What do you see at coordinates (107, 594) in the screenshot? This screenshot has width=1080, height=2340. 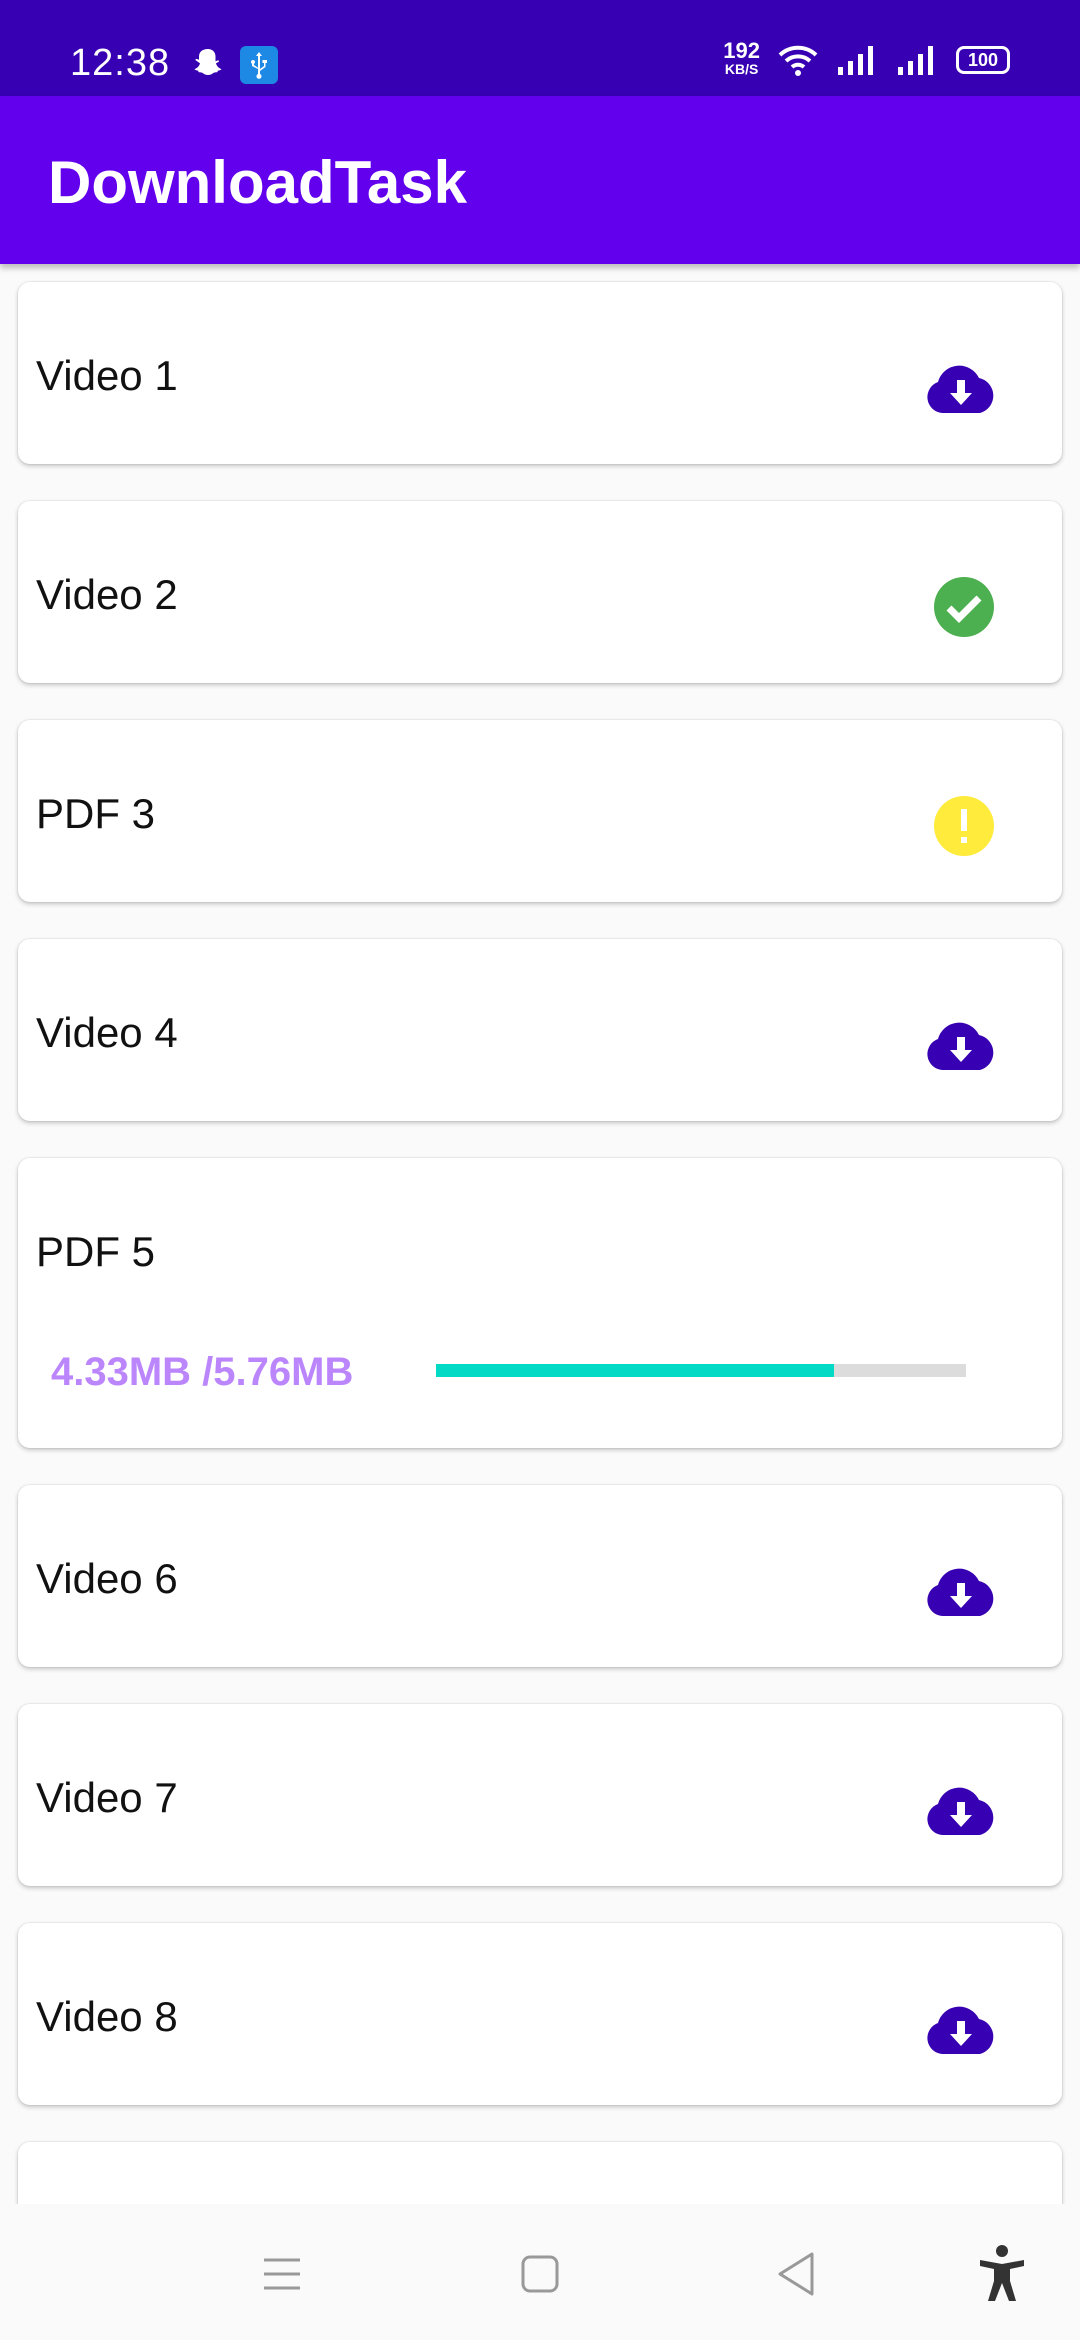 I see `item-title: Video 2` at bounding box center [107, 594].